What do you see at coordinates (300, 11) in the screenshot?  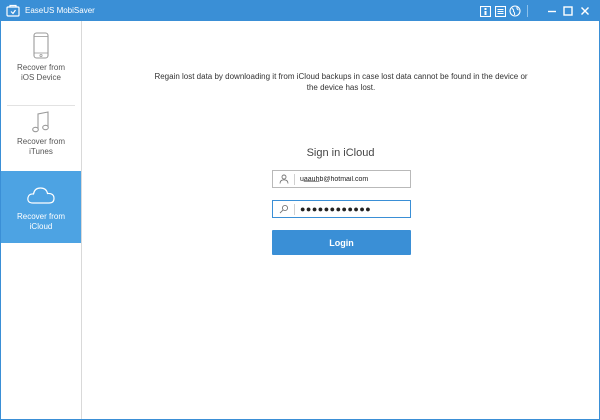 I see `title-bar: EaseUS MobiSaver` at bounding box center [300, 11].